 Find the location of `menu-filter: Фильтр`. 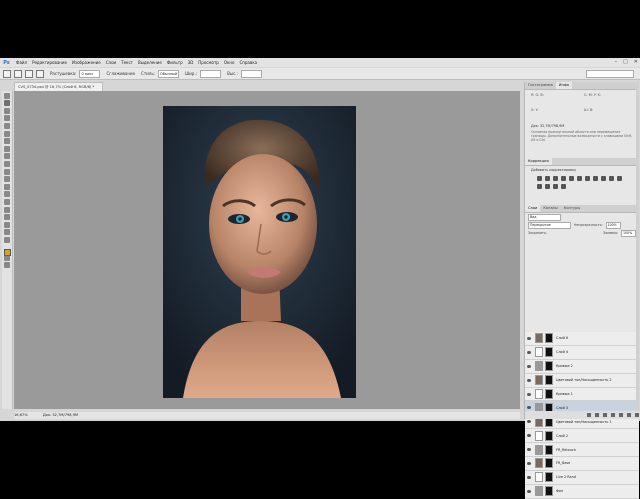

menu-filter: Фильтр is located at coordinates (175, 62).